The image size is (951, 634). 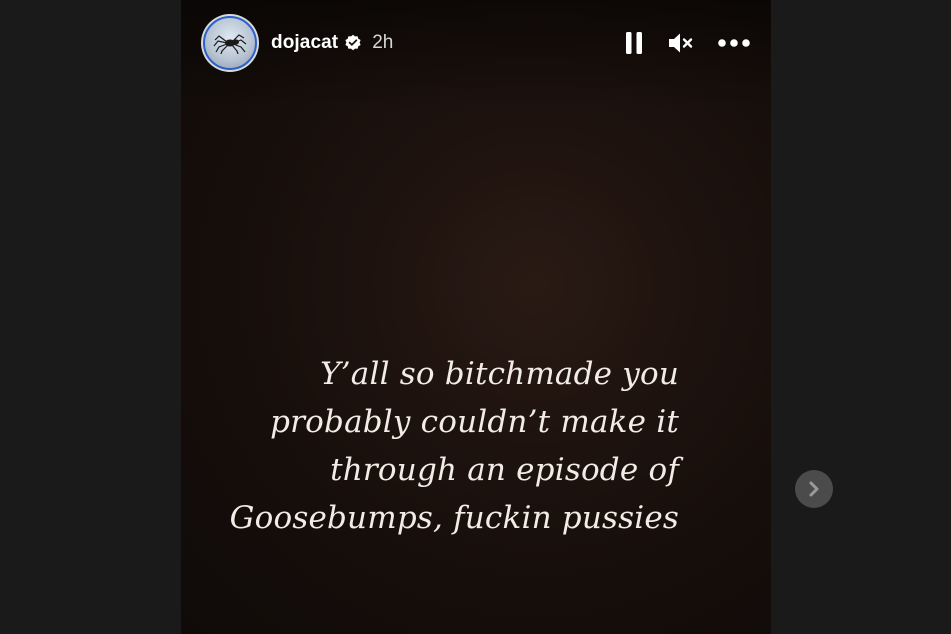 I want to click on story-controls, so click(x=688, y=43).